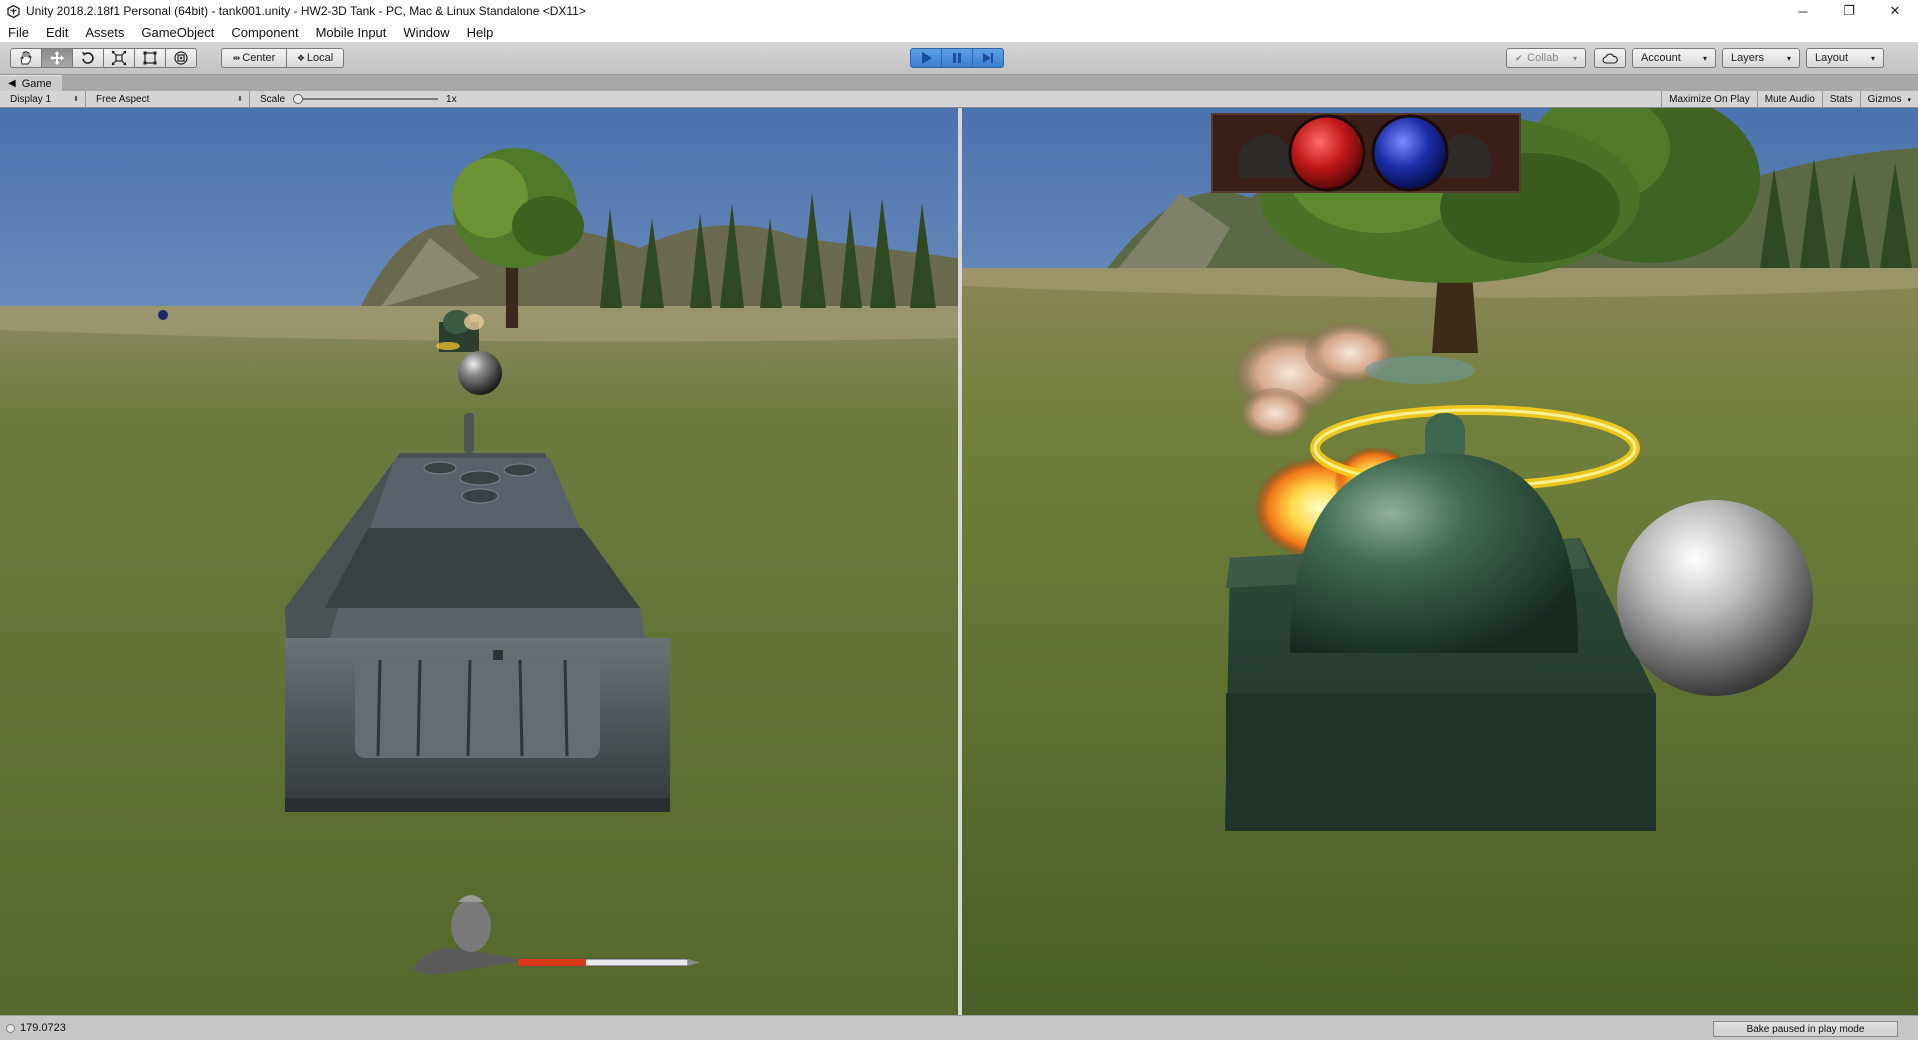 This screenshot has width=1918, height=1040. I want to click on status-bar: 179.0723 Bake paused in play mode, so click(959, 1027).